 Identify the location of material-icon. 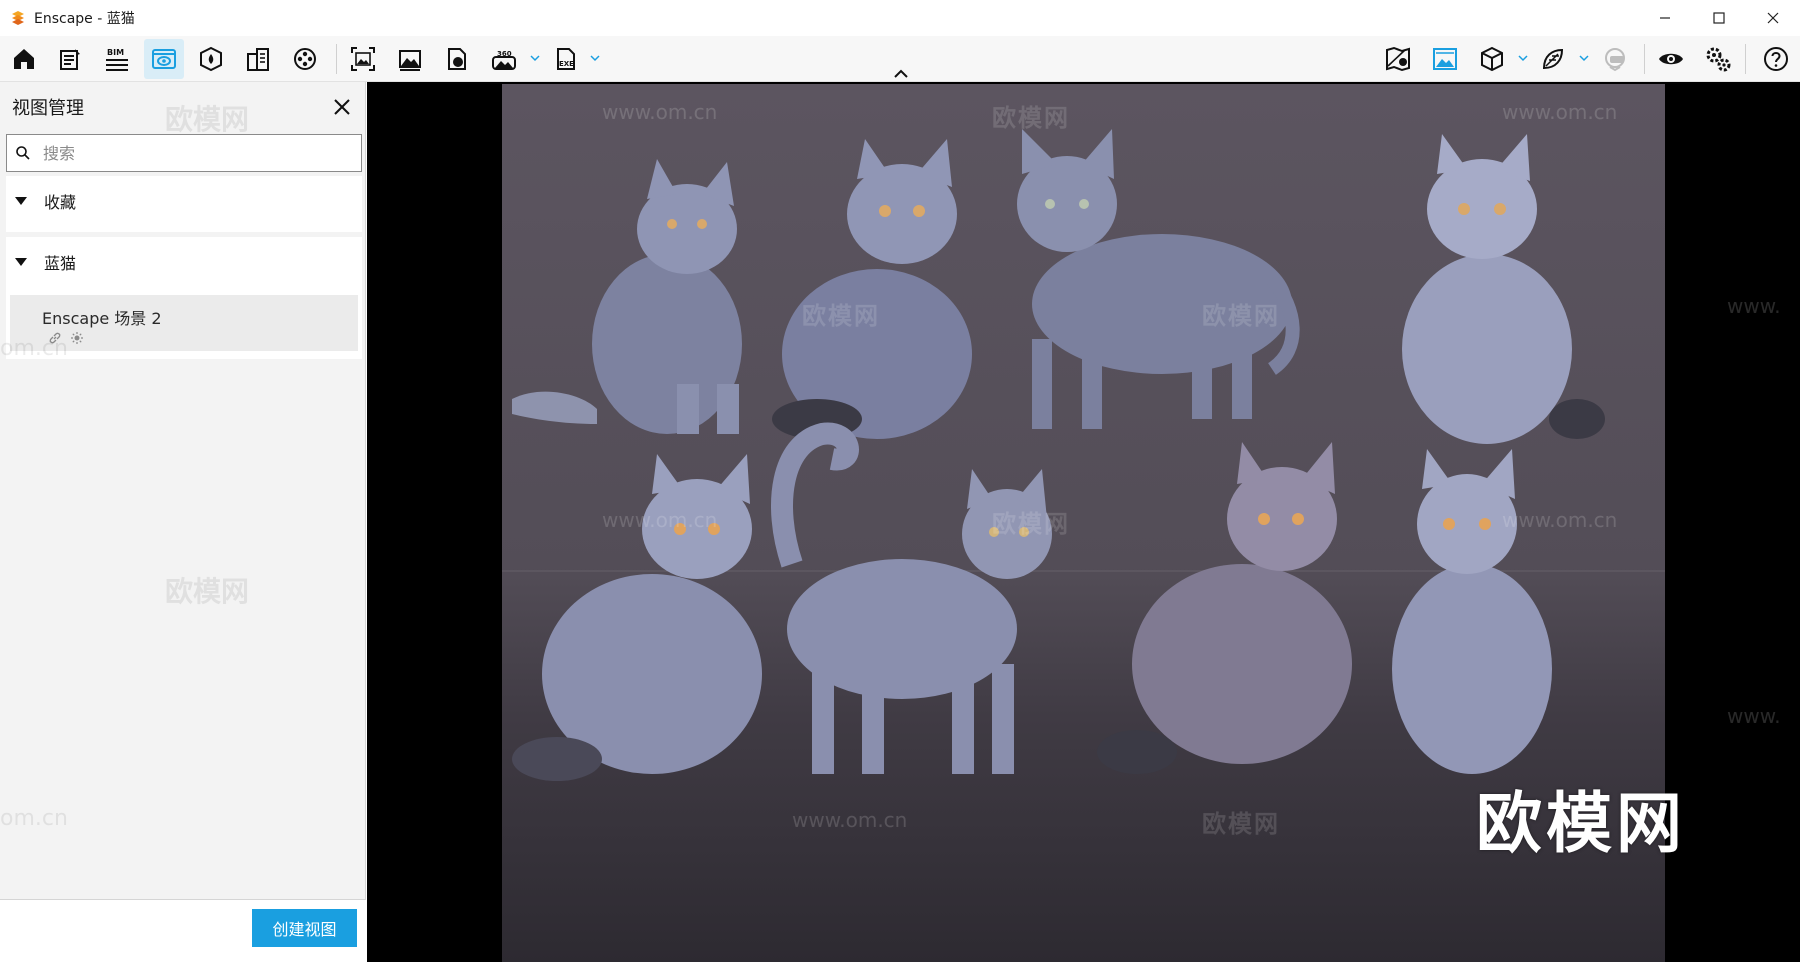
(1553, 59).